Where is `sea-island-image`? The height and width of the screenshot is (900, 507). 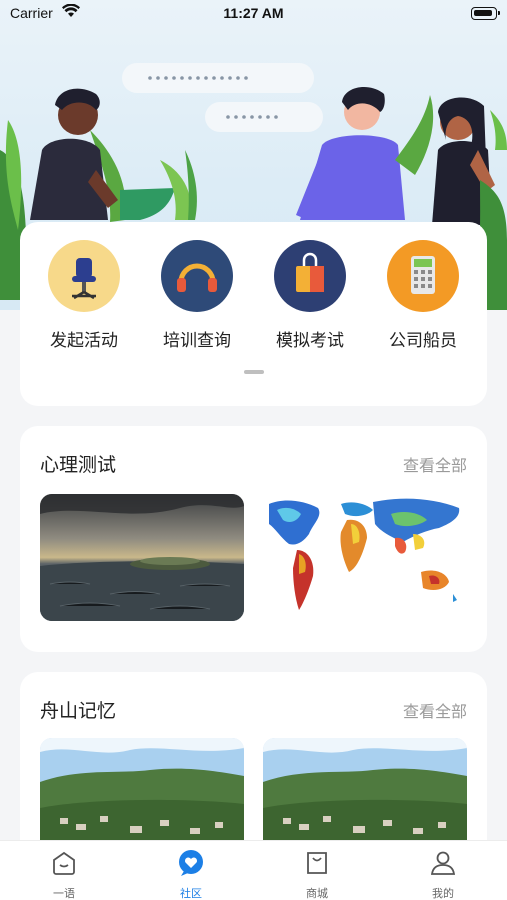
sea-island-image is located at coordinates (142, 557).